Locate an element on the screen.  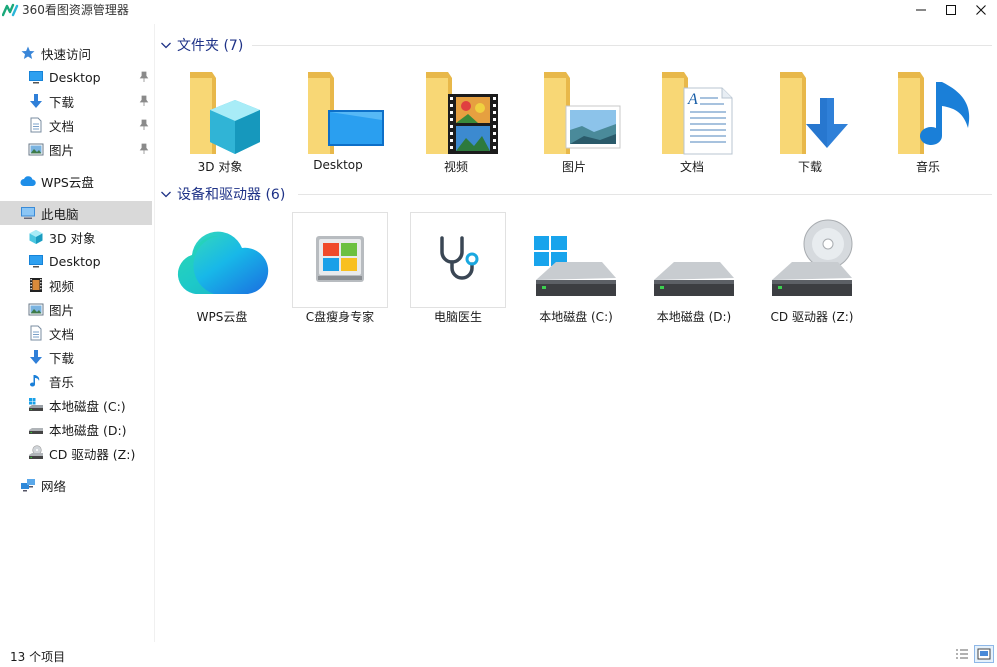
folder-document-icon: A is located at coordinates (697, 113).